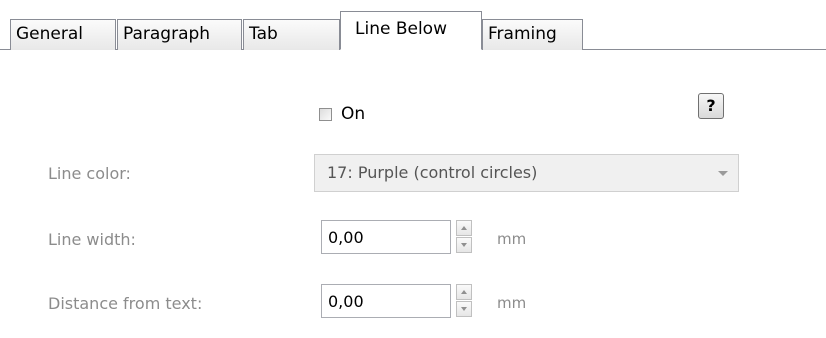 This screenshot has height=338, width=826. I want to click on line-width-decrement-button, so click(464, 245).